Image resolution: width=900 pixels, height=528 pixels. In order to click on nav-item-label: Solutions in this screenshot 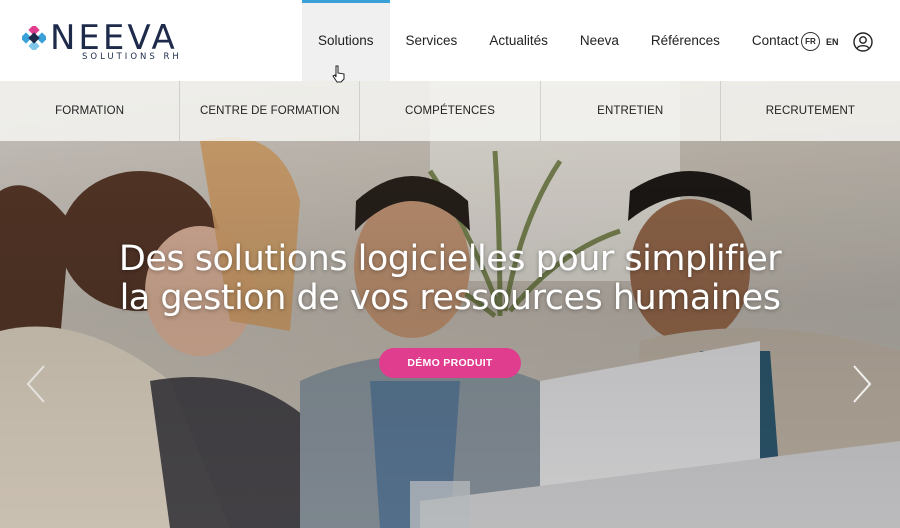, I will do `click(346, 40)`.